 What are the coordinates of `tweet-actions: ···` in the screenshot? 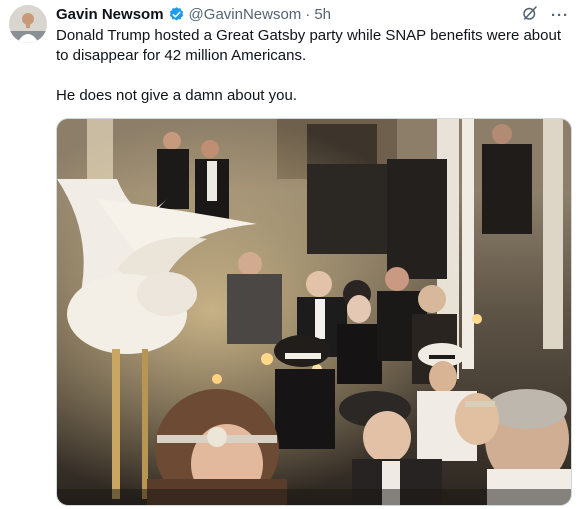 It's located at (545, 15).